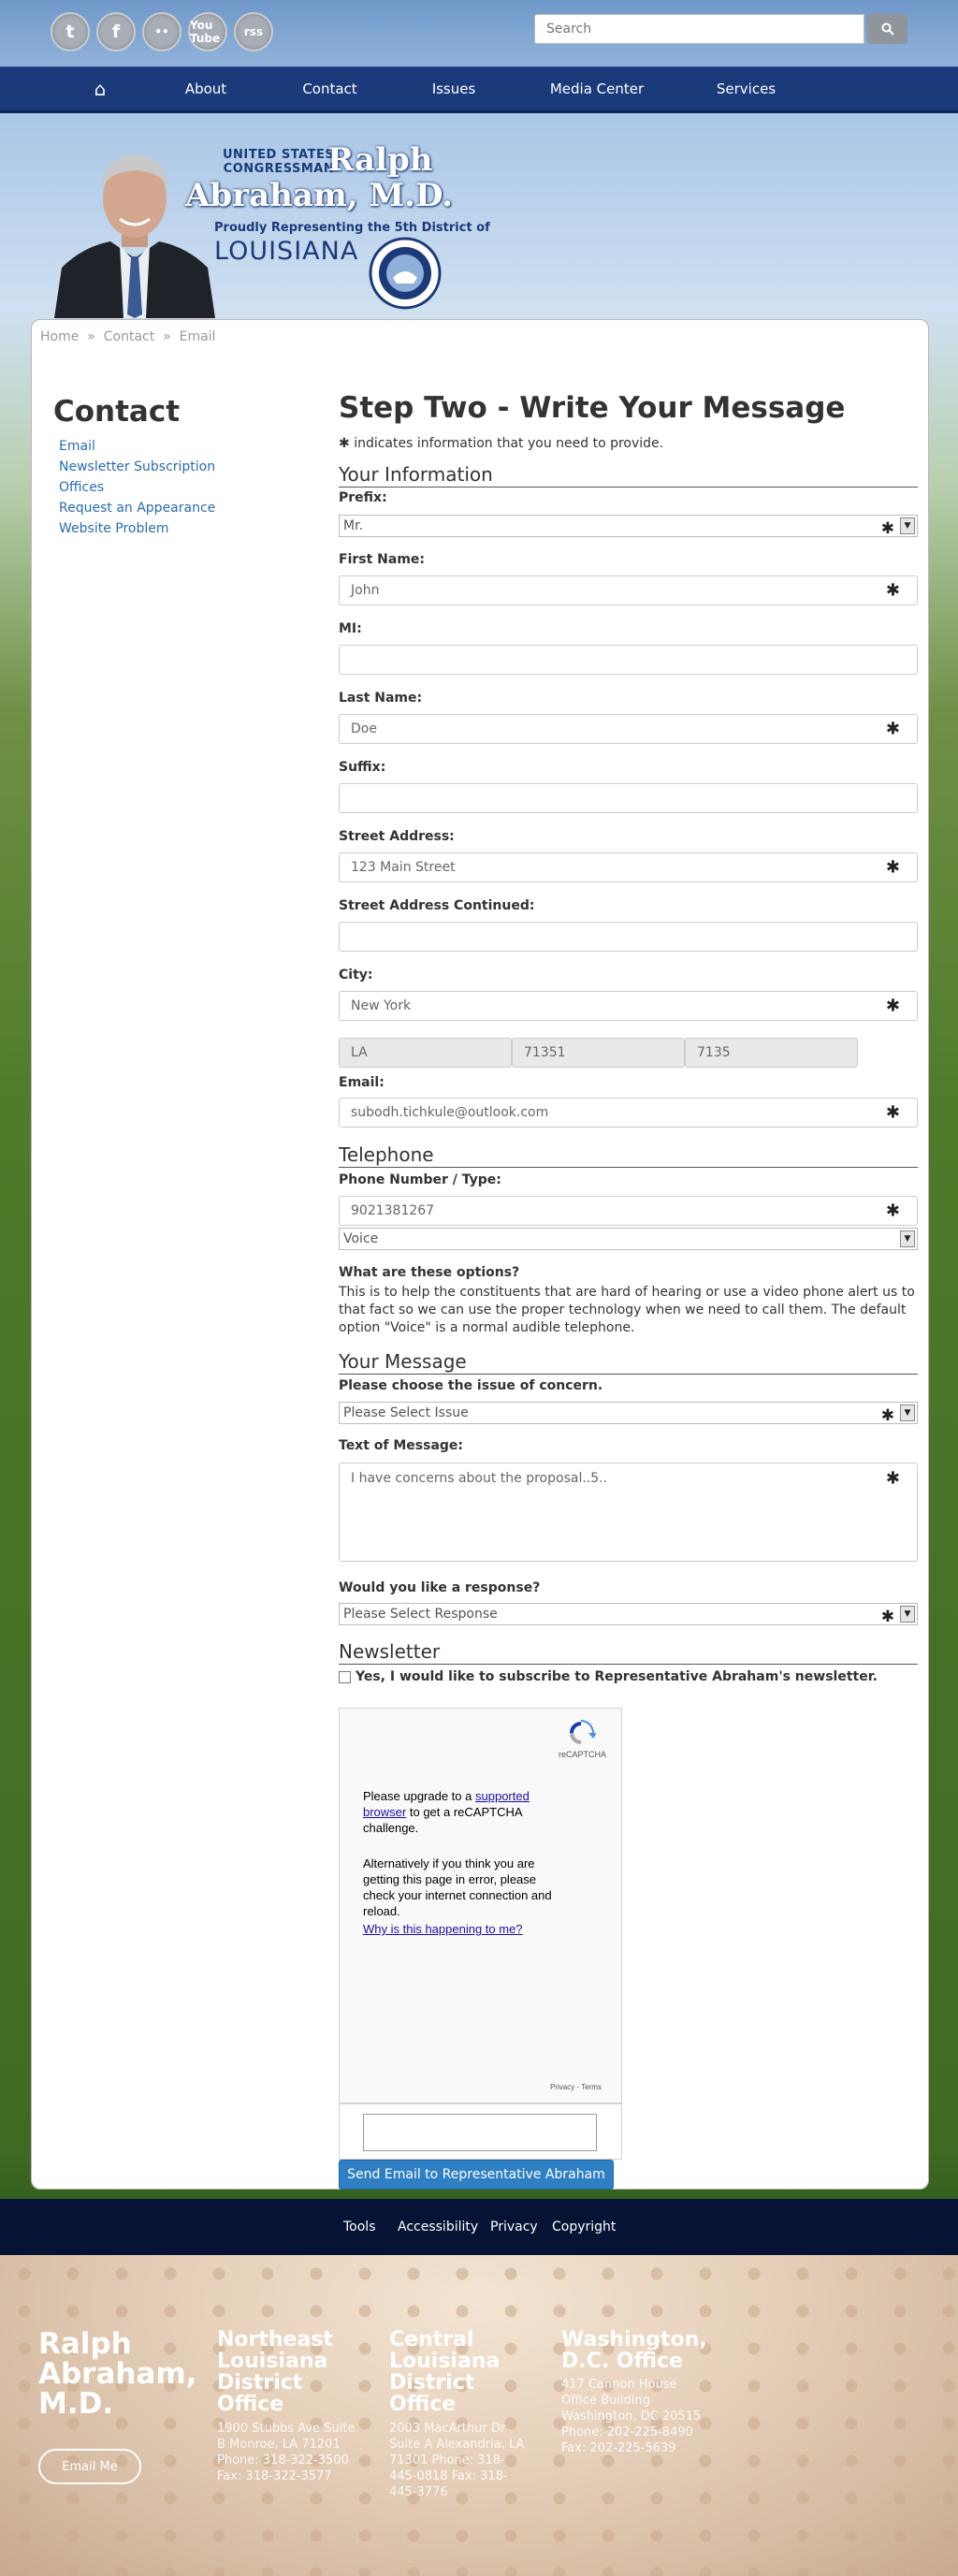 The height and width of the screenshot is (2576, 958). I want to click on issue-select: Please Select Issue ✱ ▼, so click(628, 1413).